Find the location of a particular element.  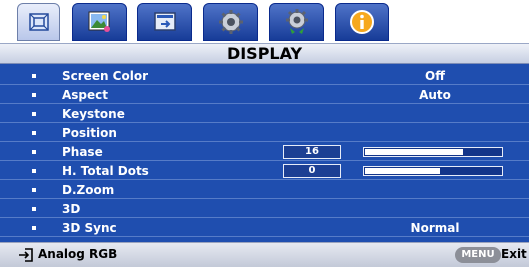

menu-row-phase: Phase 16 is located at coordinates (264, 152).